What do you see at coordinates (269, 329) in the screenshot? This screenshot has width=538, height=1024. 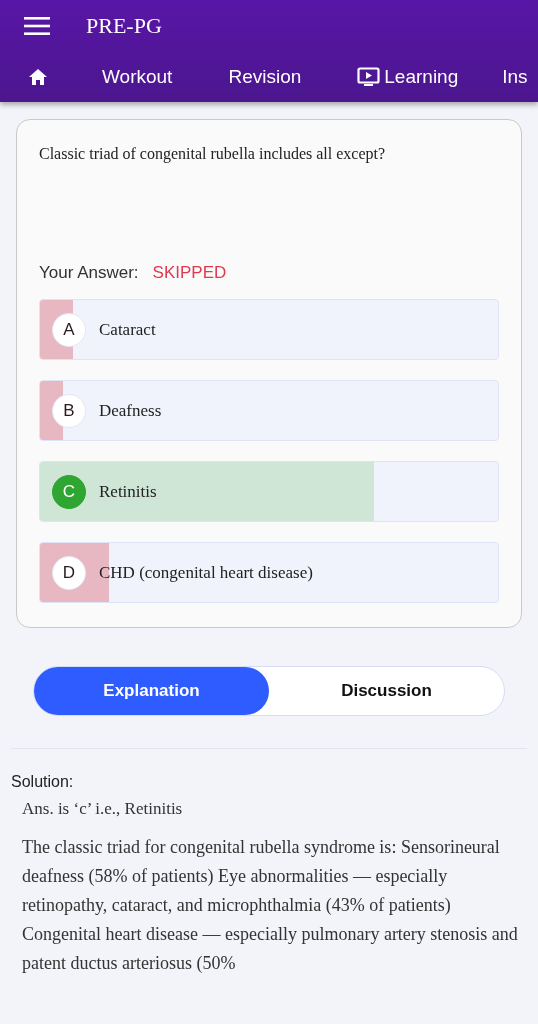 I see `answer-option: A Cataract` at bounding box center [269, 329].